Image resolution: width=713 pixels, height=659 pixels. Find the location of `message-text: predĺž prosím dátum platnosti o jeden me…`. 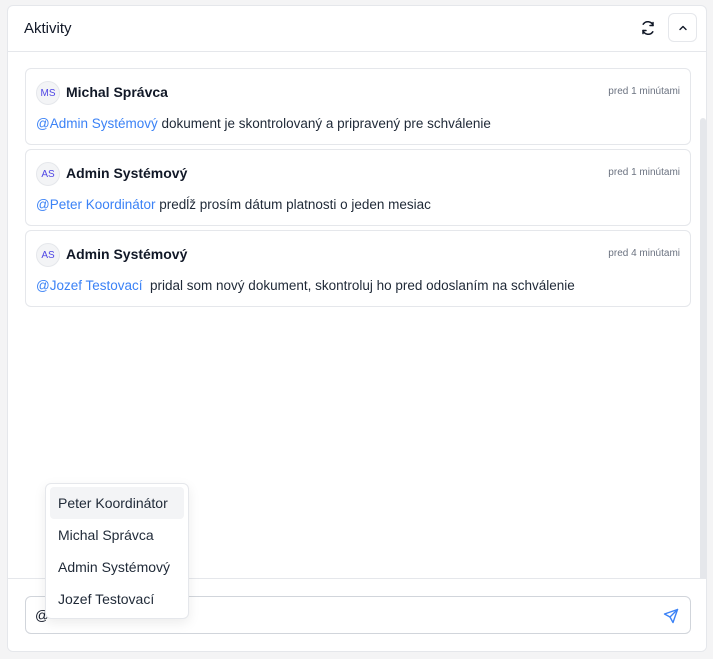

message-text: predĺž prosím dátum platnosti o jeden me… is located at coordinates (293, 204).